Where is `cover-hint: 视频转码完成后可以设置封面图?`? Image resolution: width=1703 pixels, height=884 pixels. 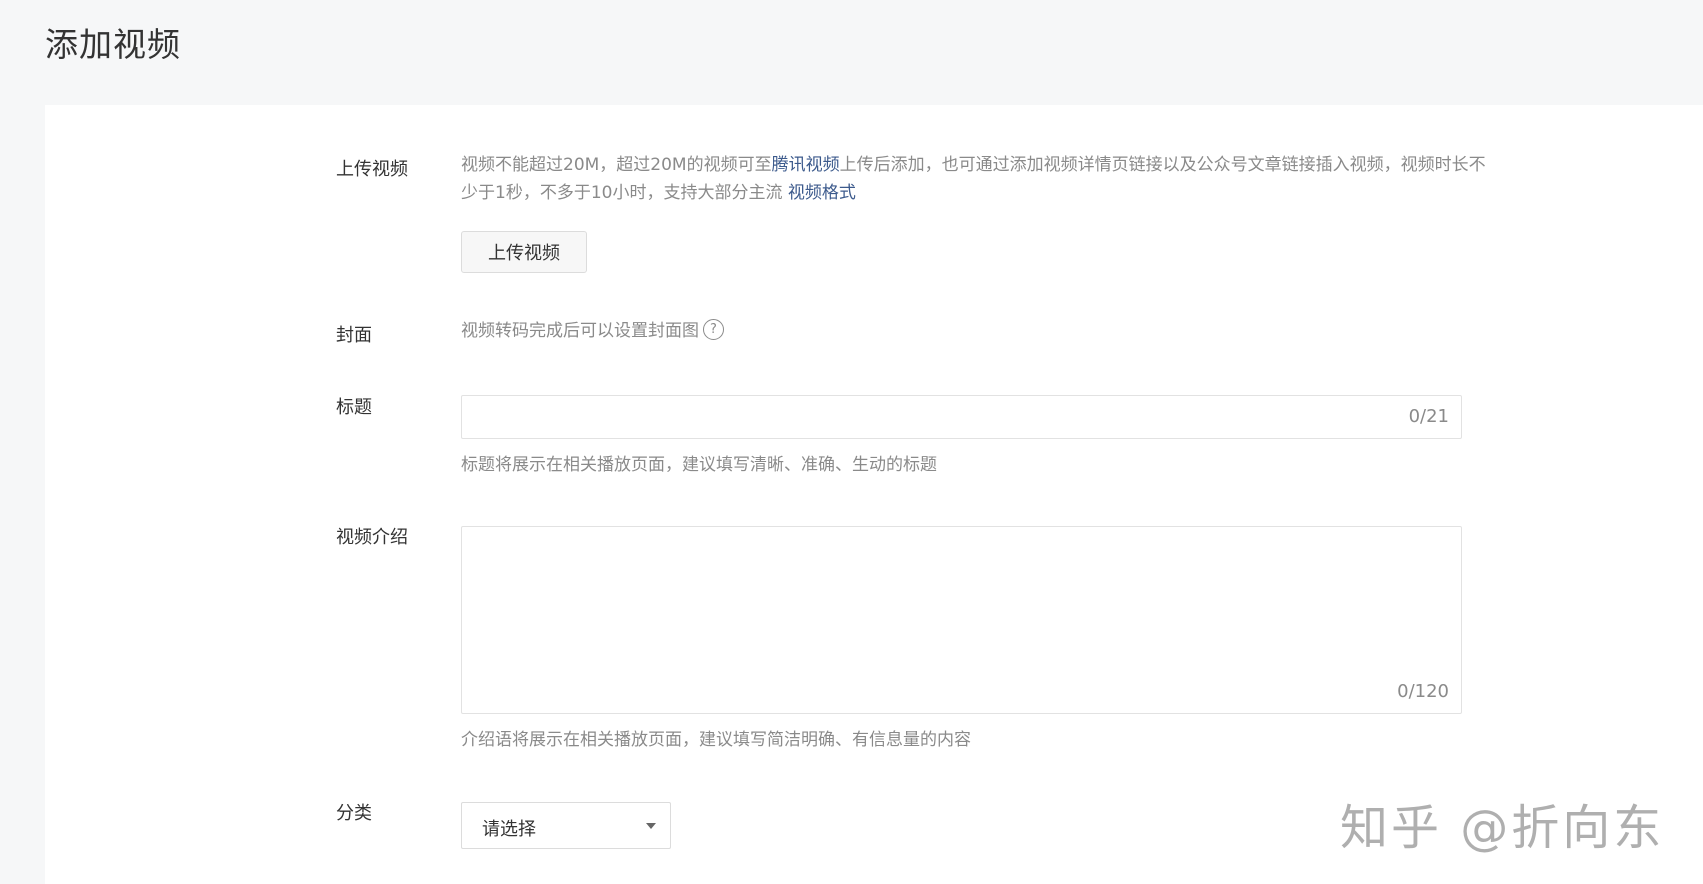 cover-hint: 视频转码完成后可以设置封面图? is located at coordinates (592, 331).